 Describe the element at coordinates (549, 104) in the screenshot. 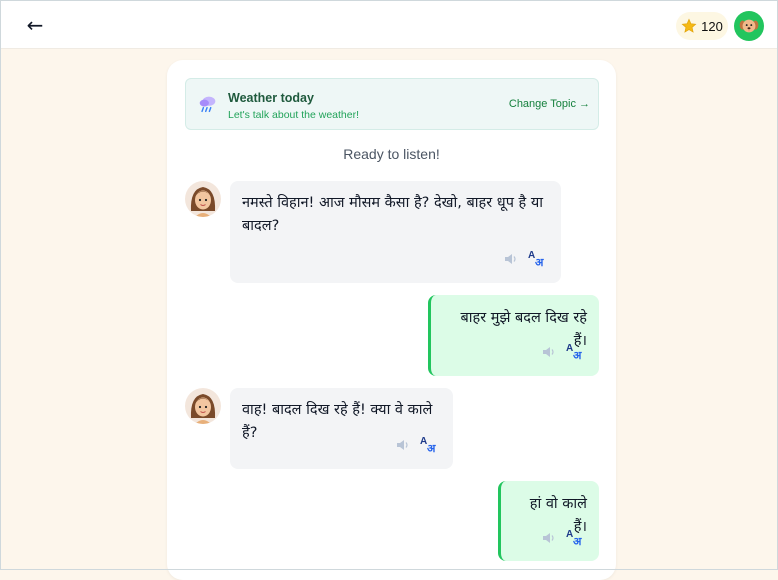

I see `change-topic-button: Change Topic →` at that location.